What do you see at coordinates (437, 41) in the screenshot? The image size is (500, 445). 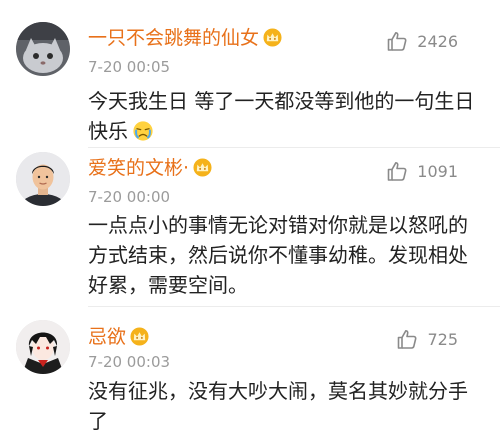 I see `like-count: 2426` at bounding box center [437, 41].